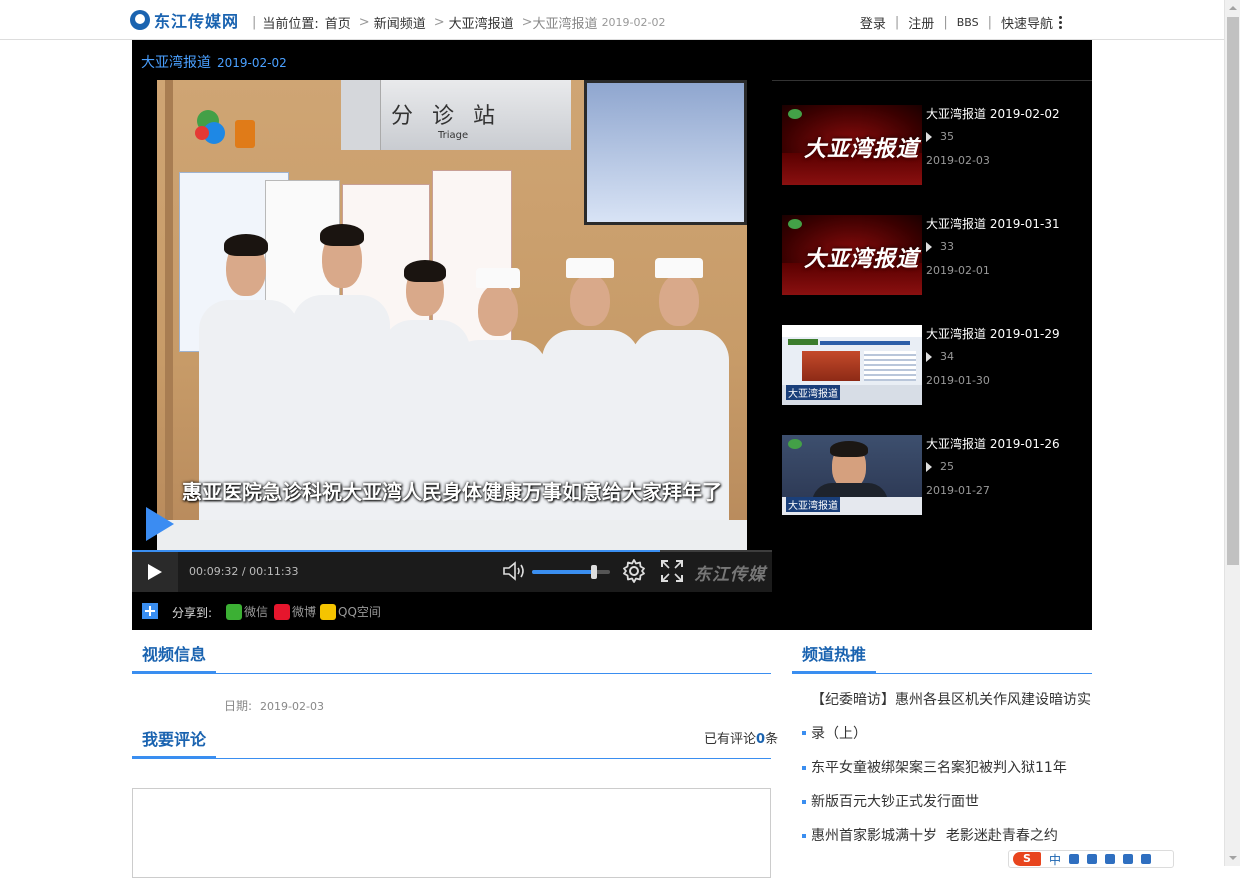  What do you see at coordinates (452, 492) in the screenshot?
I see `video-subtitle: 惠亚医院急诊科祝大亚湾人民身体健康万事如意给大家拜年了` at bounding box center [452, 492].